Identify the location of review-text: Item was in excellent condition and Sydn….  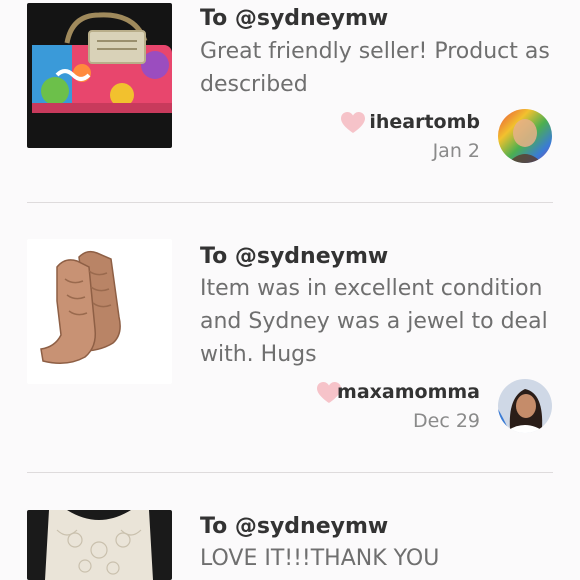
(374, 321).